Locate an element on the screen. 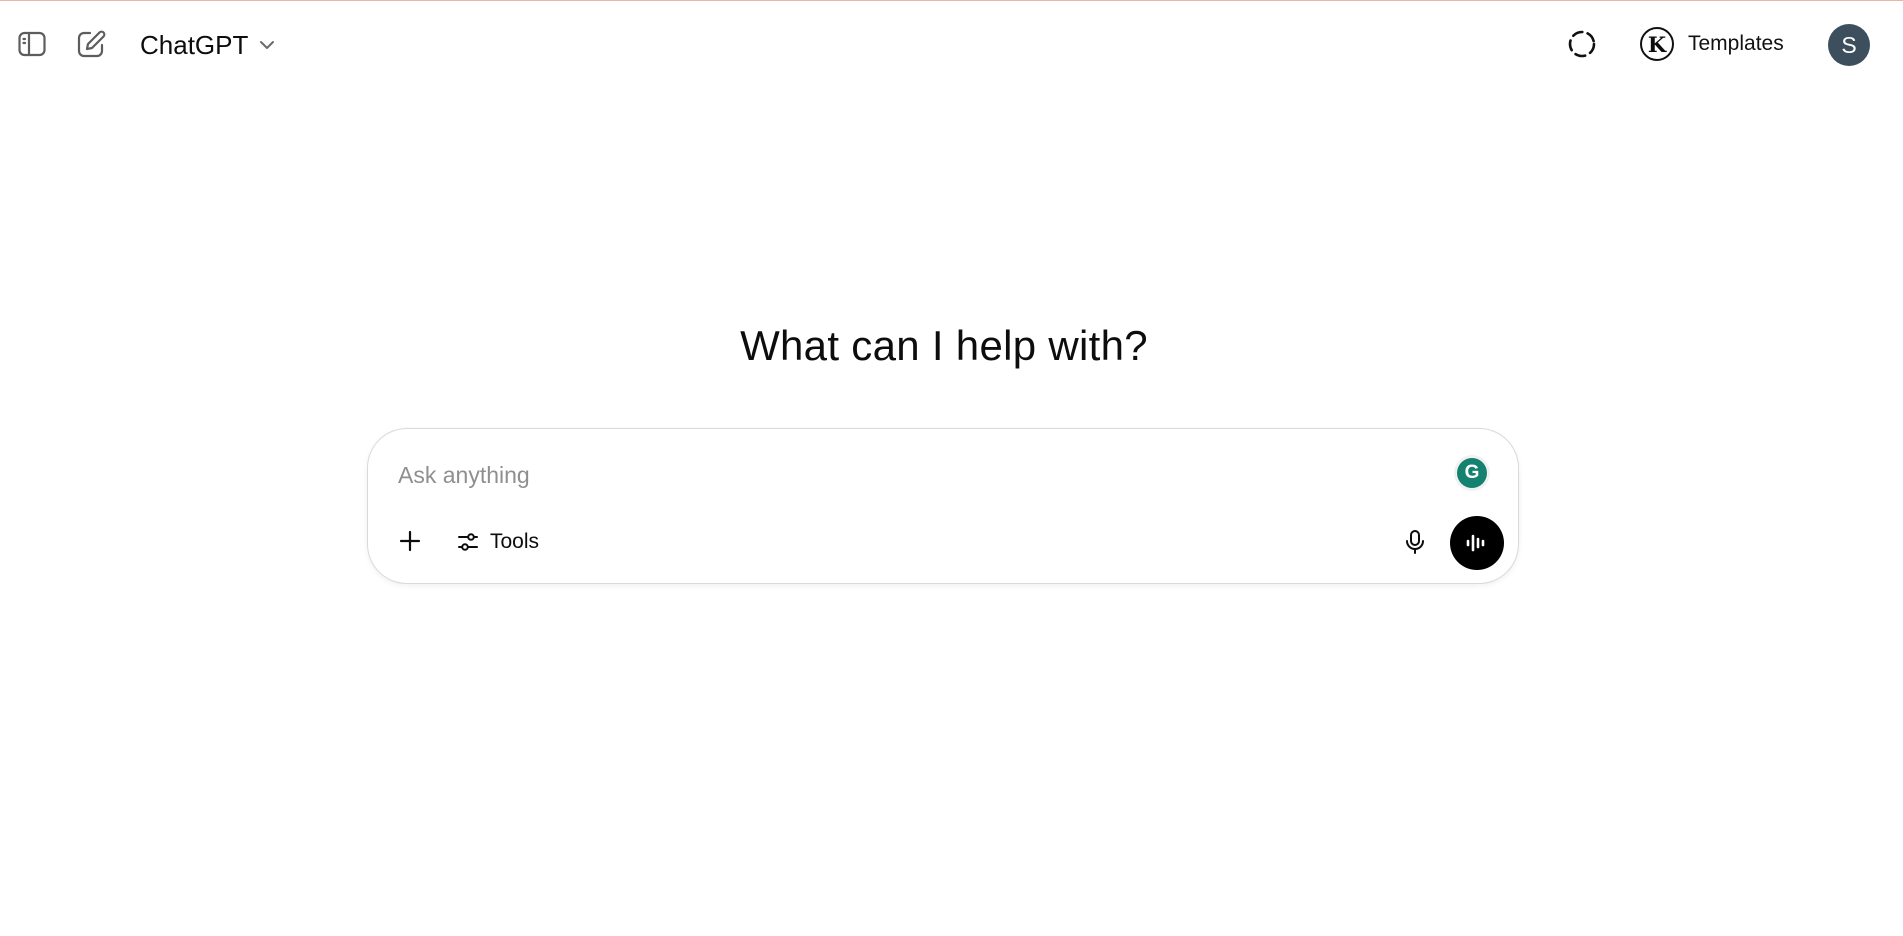  templates-label: Templates is located at coordinates (1736, 43).